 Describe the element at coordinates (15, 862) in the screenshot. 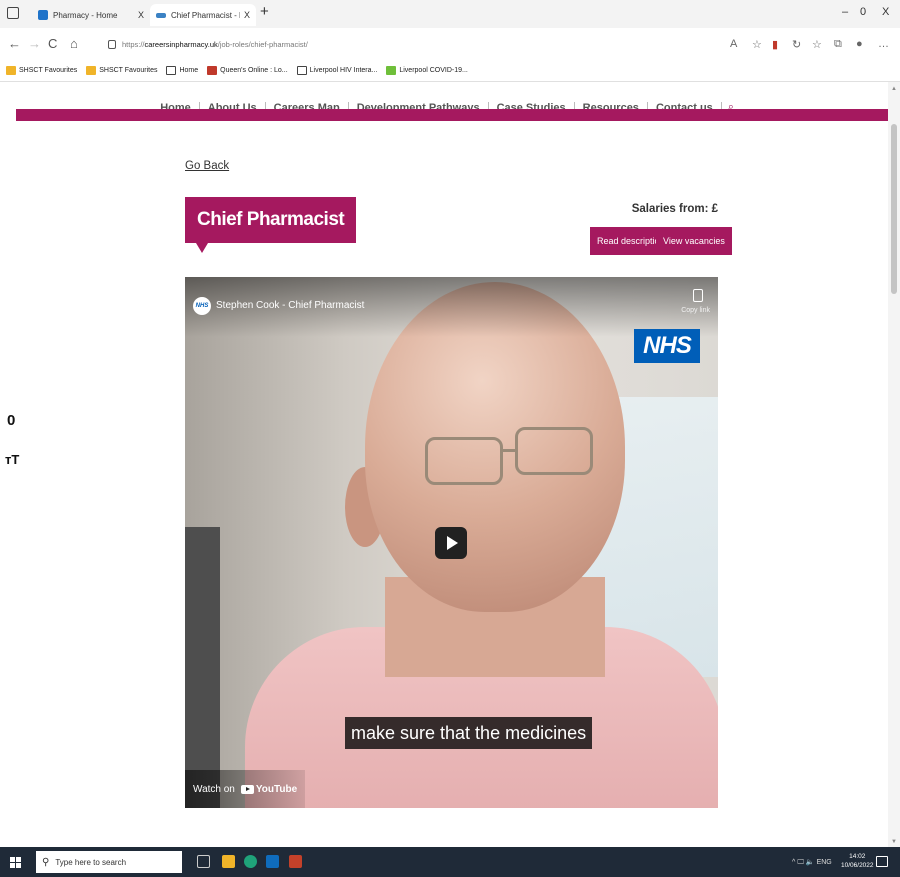

I see `start-button` at that location.